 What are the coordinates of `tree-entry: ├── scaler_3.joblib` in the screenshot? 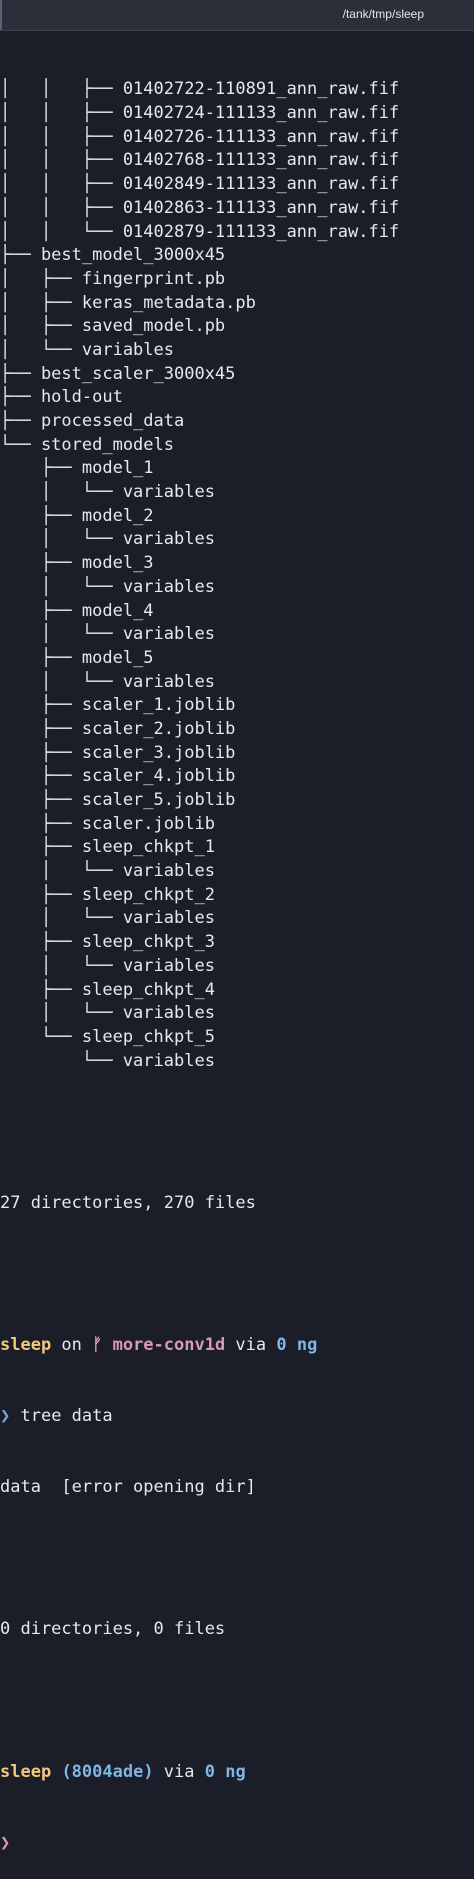 It's located at (118, 752).